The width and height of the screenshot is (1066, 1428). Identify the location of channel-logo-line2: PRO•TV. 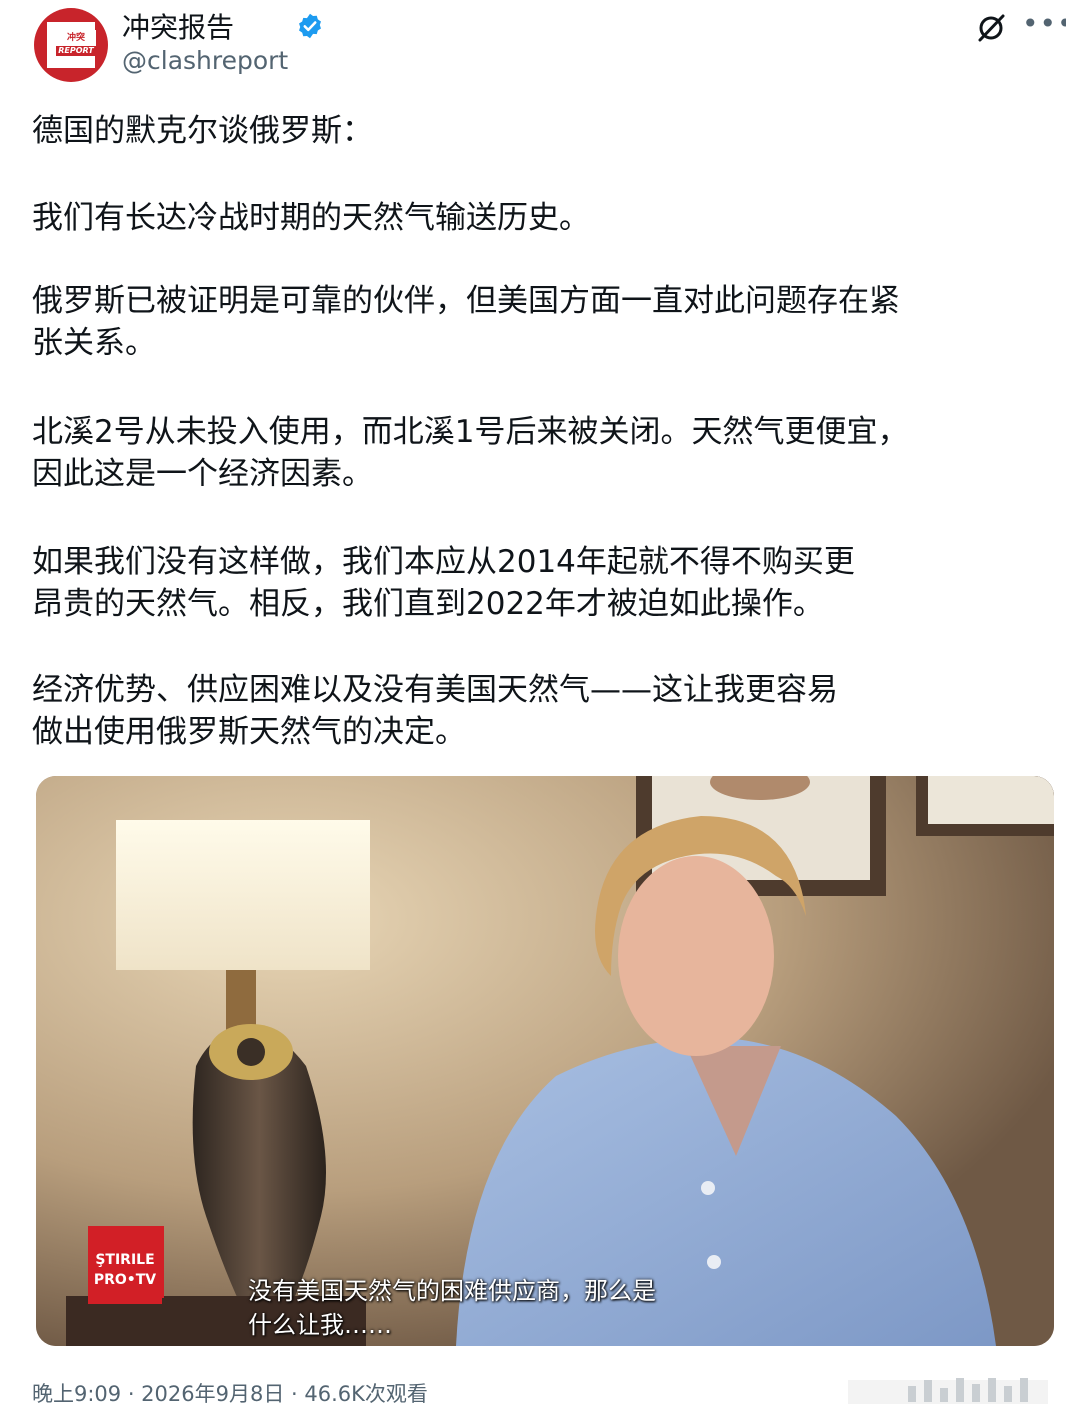
(125, 1280).